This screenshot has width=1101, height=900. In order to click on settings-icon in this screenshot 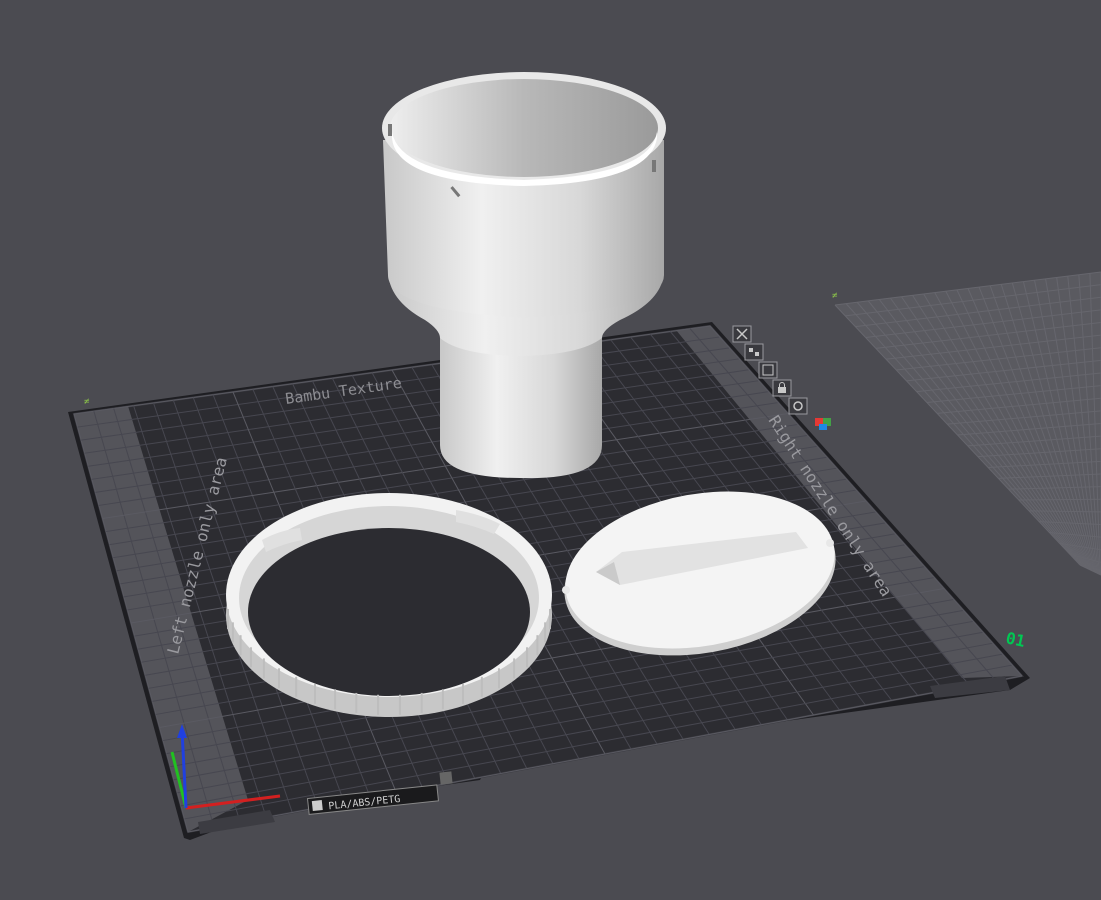, I will do `click(798, 406)`.